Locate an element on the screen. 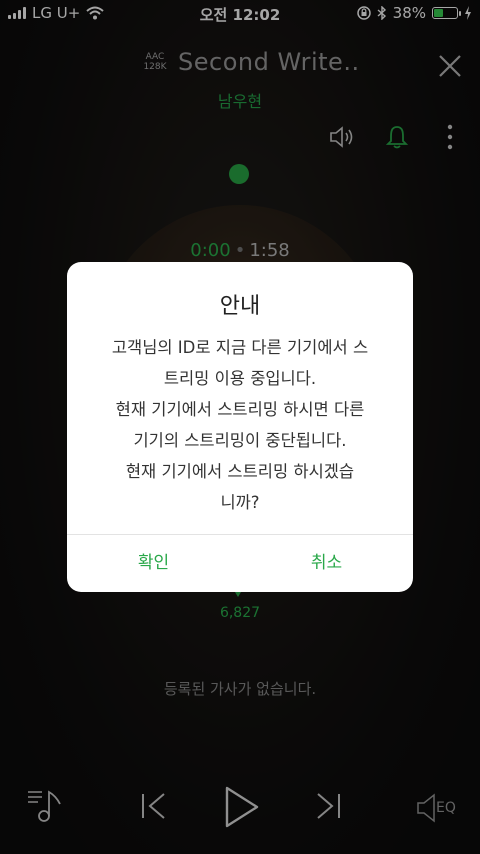 The width and height of the screenshot is (480, 854). cancel-button: 취소 is located at coordinates (326, 563).